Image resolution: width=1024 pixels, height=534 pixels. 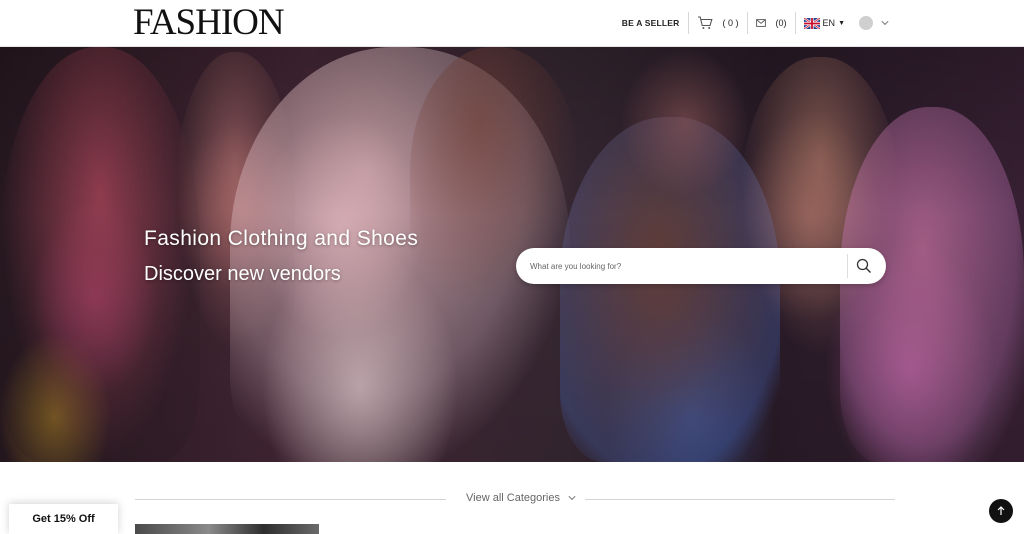 I want to click on category-thumbnail, so click(x=227, y=529).